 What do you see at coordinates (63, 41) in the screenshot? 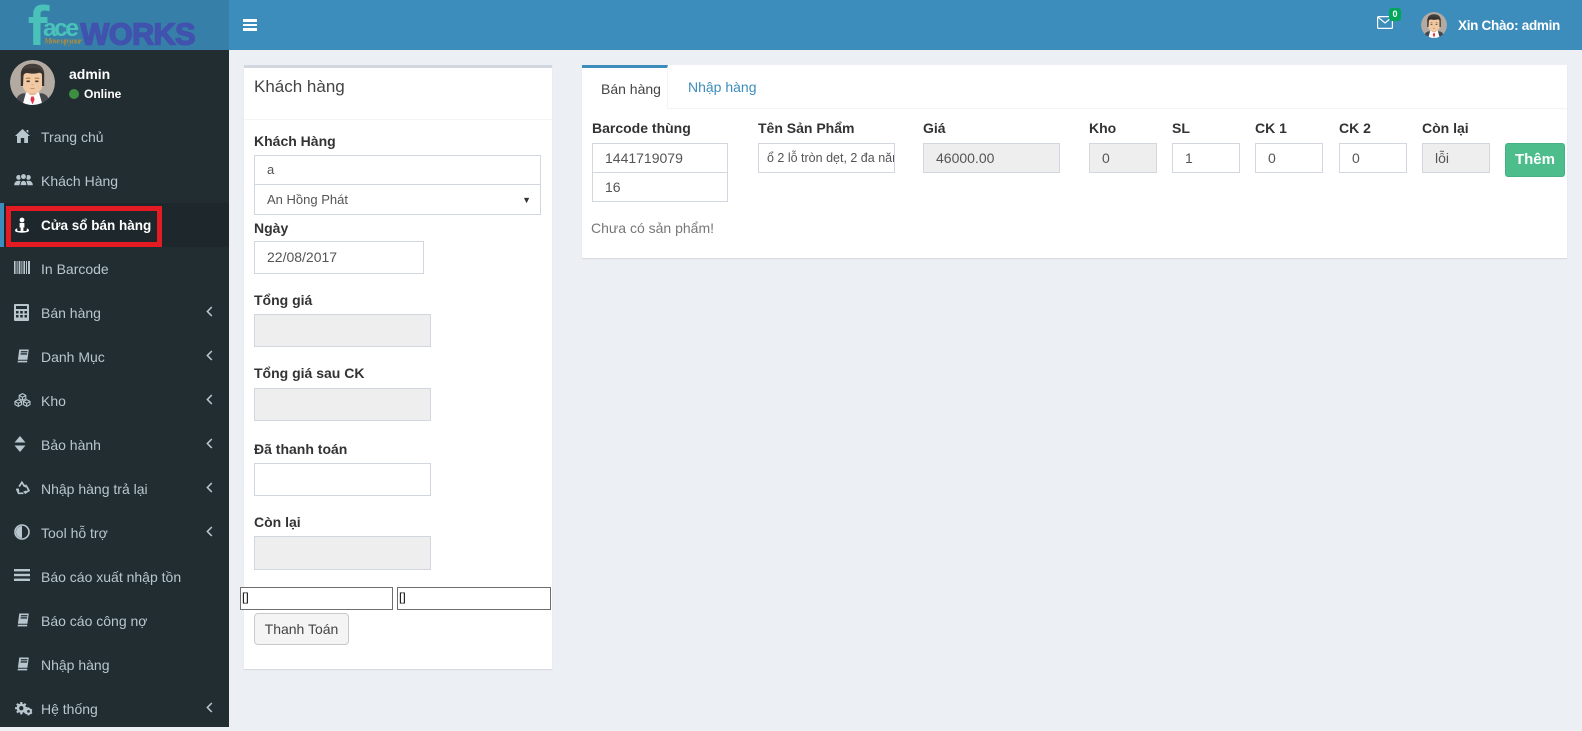
I see `svg-text: Move up your` at bounding box center [63, 41].